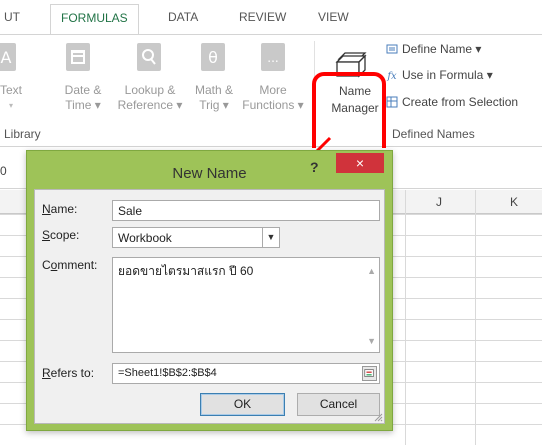 The width and height of the screenshot is (542, 445). Describe the element at coordinates (68, 373) in the screenshot. I see `refers-to-label: Refers to:` at that location.